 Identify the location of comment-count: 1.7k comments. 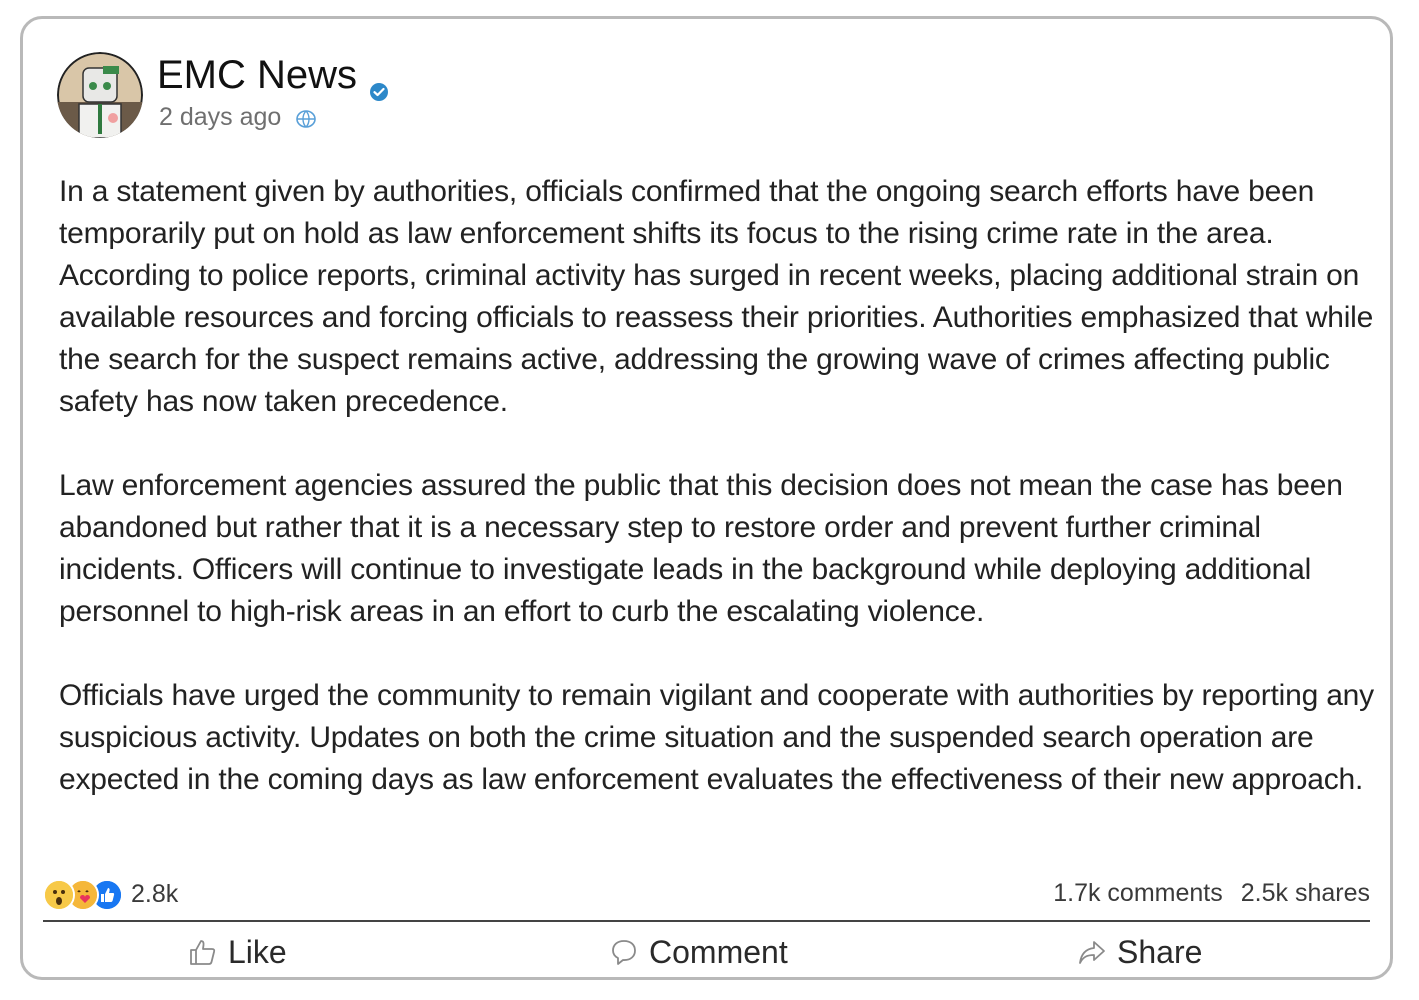
(1138, 893).